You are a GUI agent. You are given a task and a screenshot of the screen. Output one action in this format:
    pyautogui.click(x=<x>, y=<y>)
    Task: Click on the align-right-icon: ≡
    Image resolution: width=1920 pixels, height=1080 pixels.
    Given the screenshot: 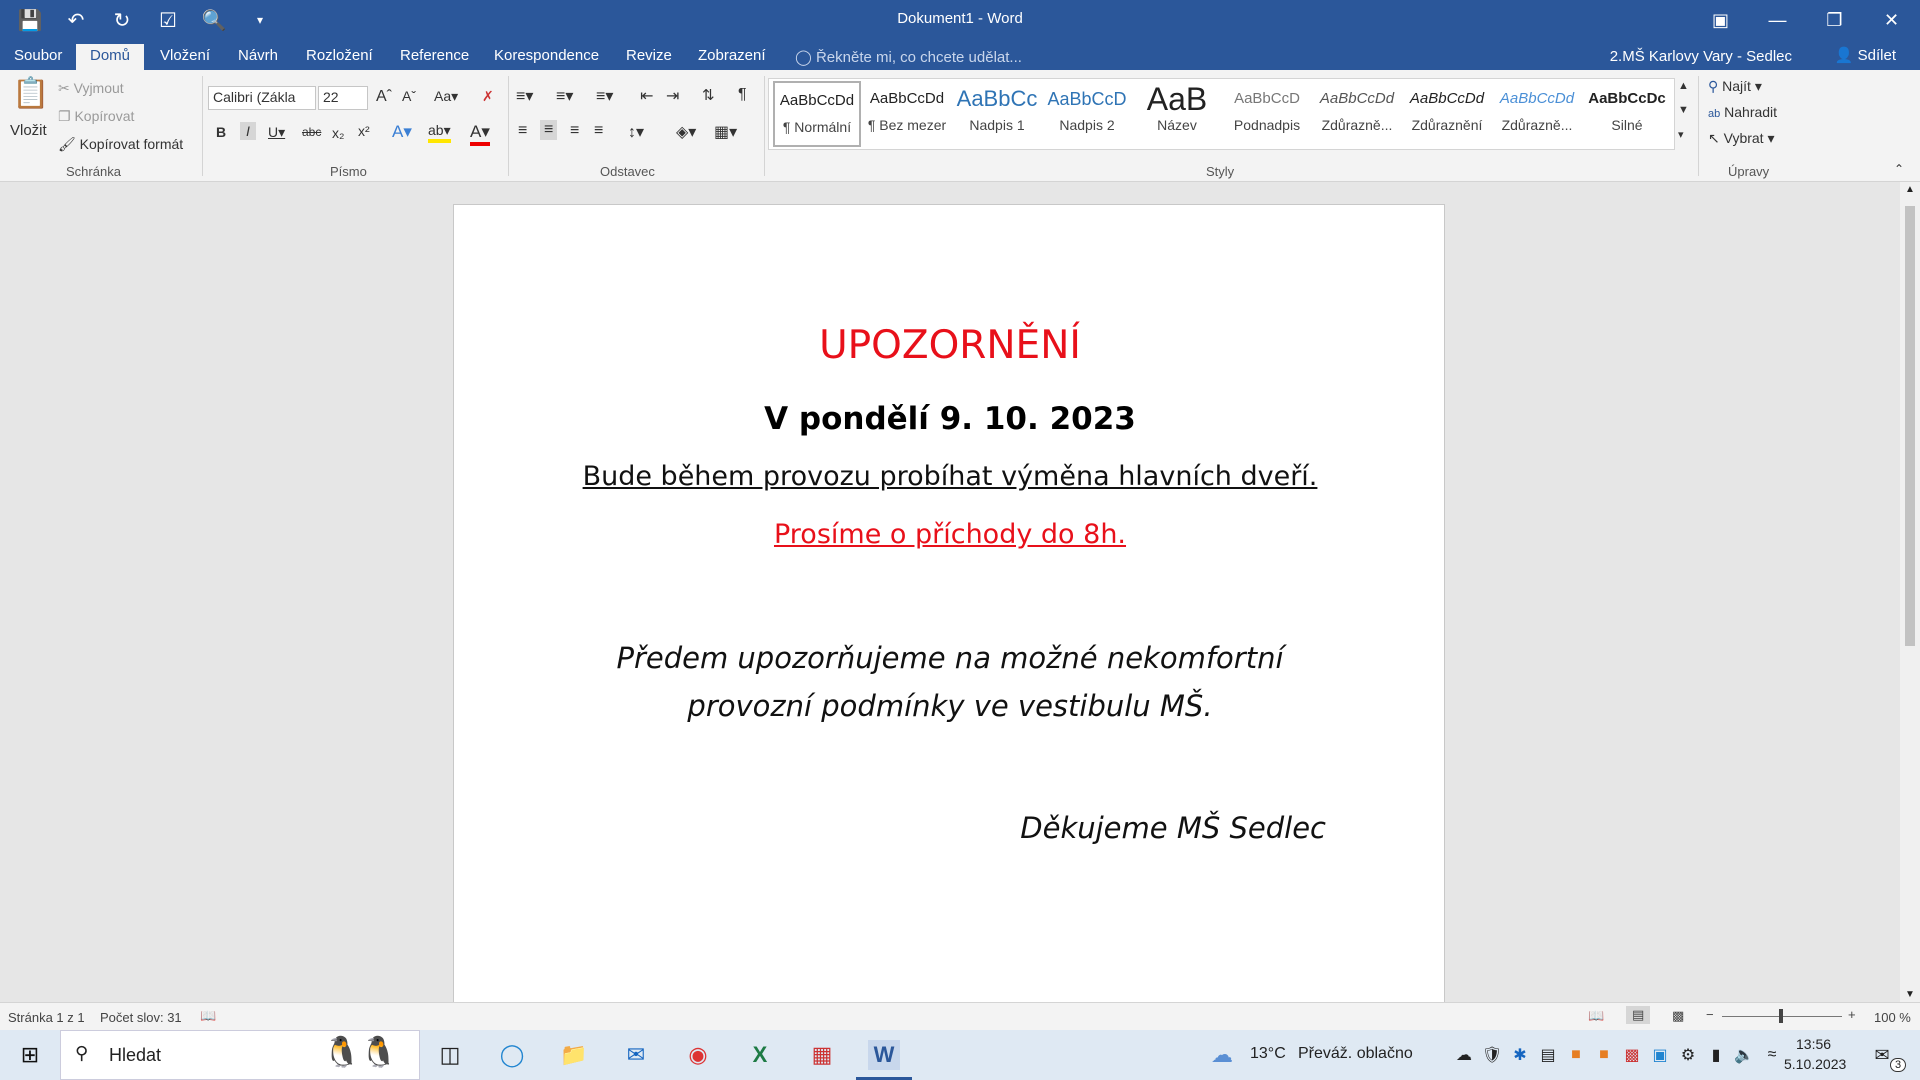 What is the action you would take?
    pyautogui.click(x=574, y=131)
    